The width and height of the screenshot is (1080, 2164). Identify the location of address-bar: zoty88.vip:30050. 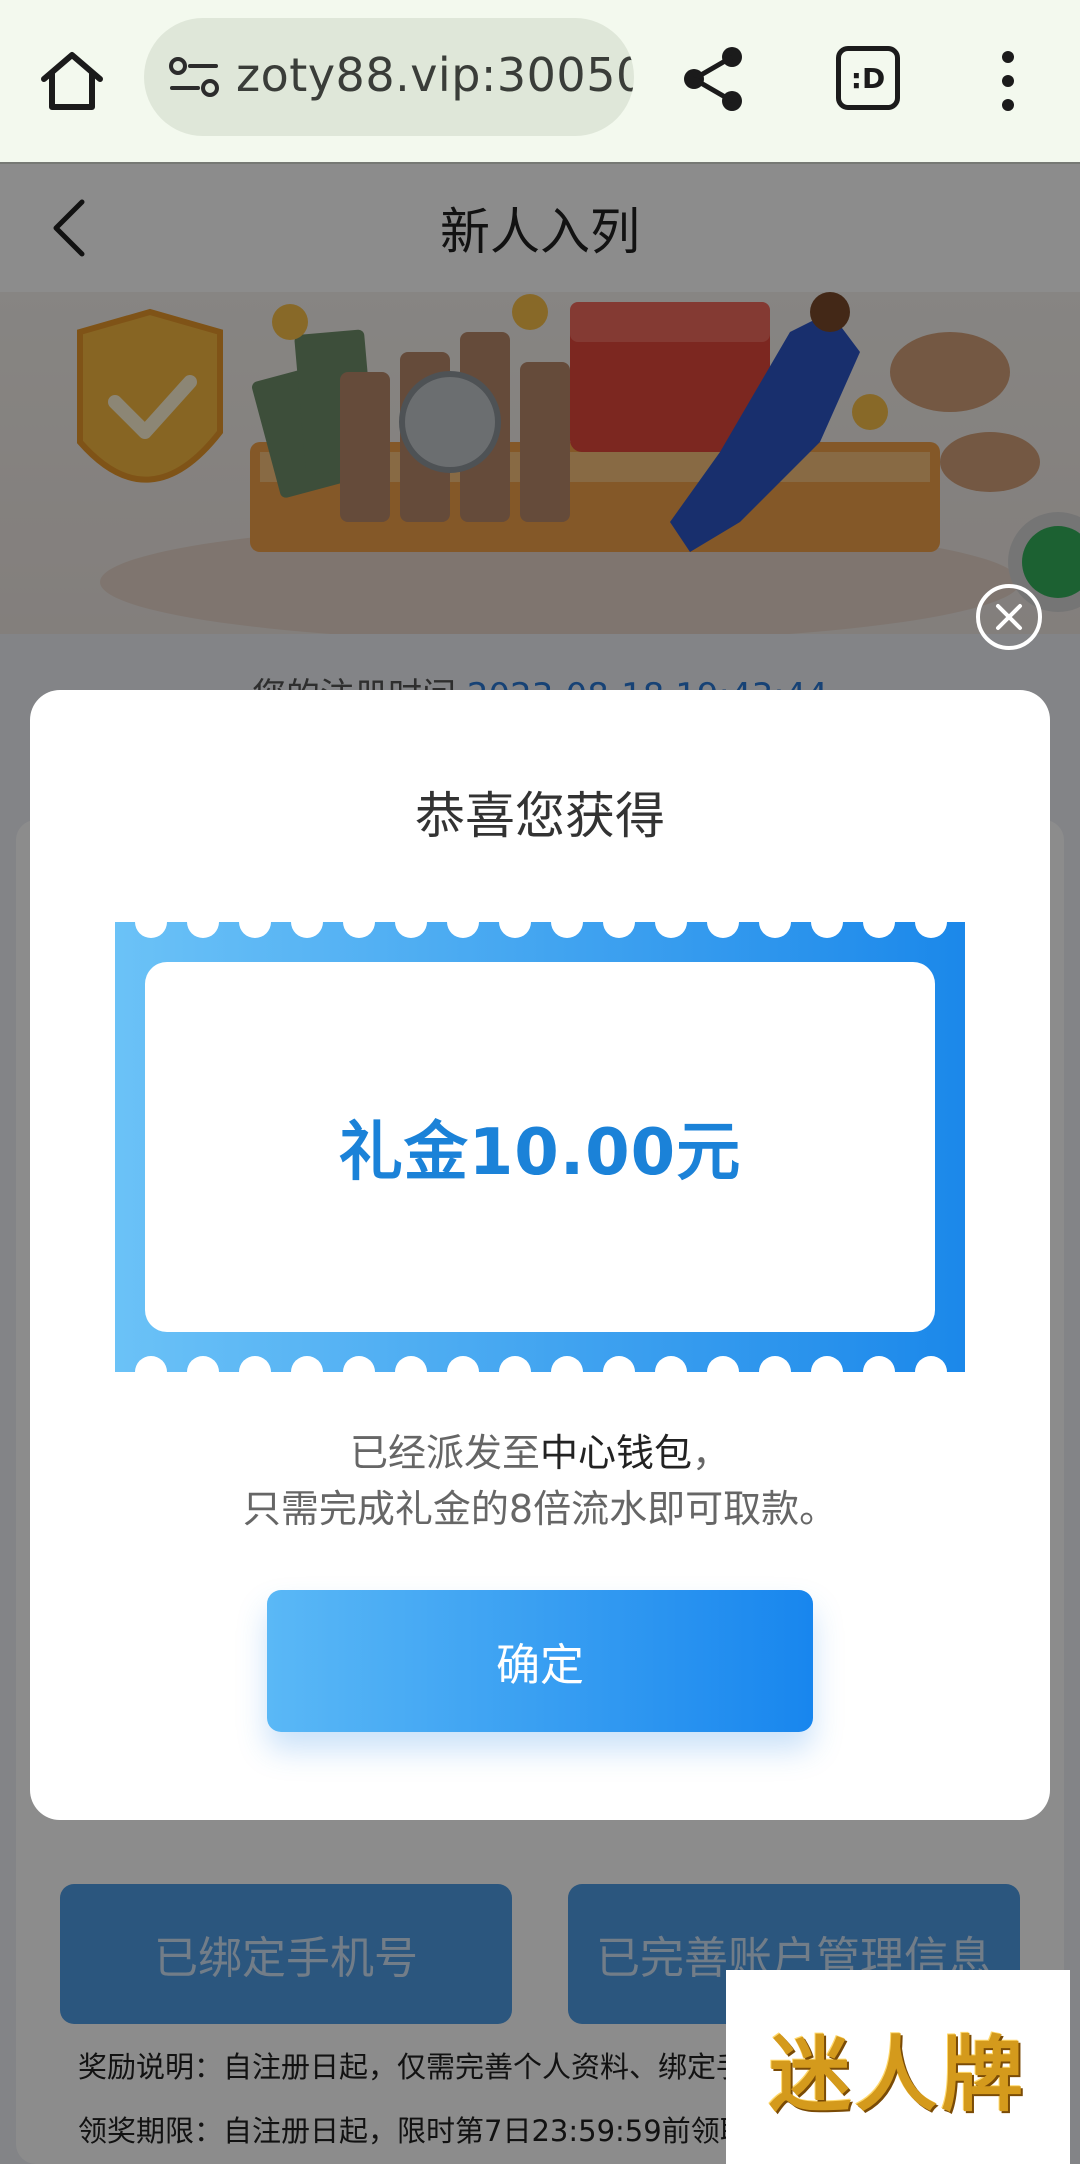
(389, 77).